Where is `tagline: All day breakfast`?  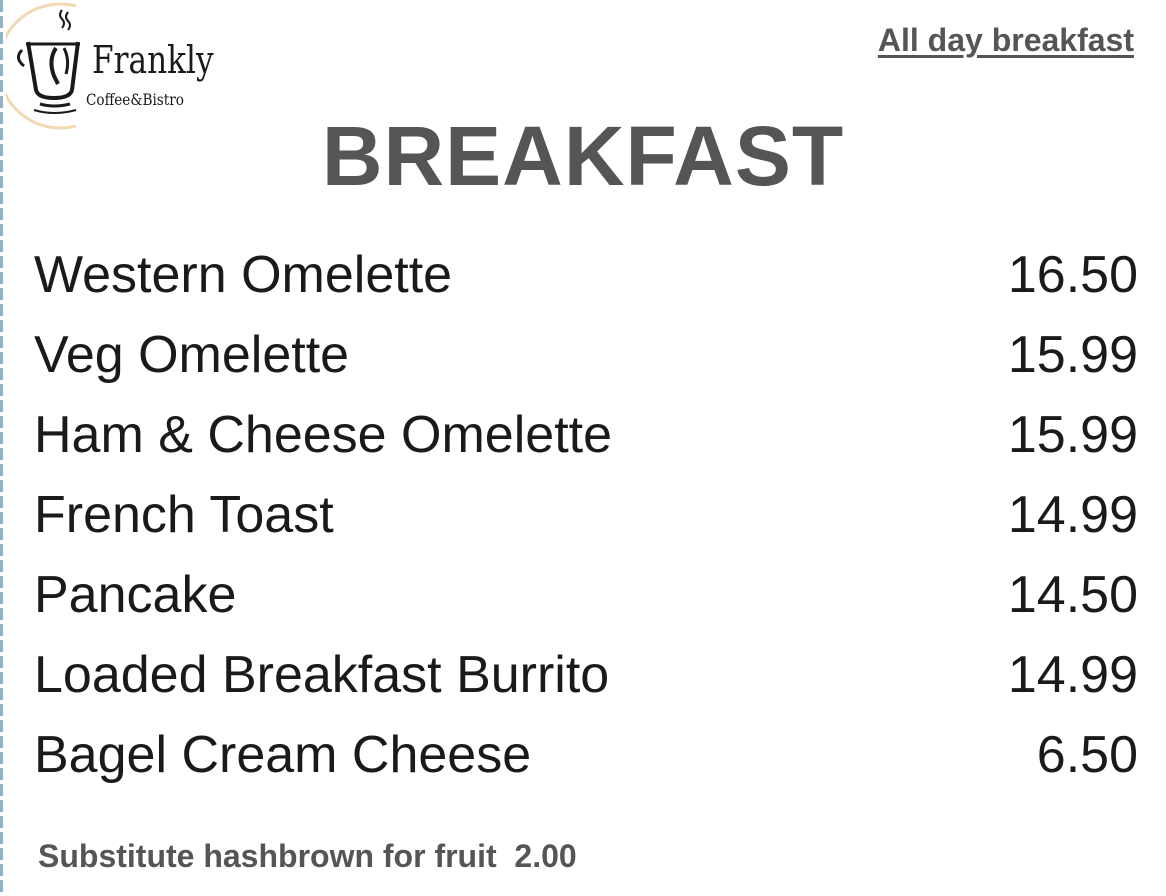 tagline: All day breakfast is located at coordinates (1005, 40).